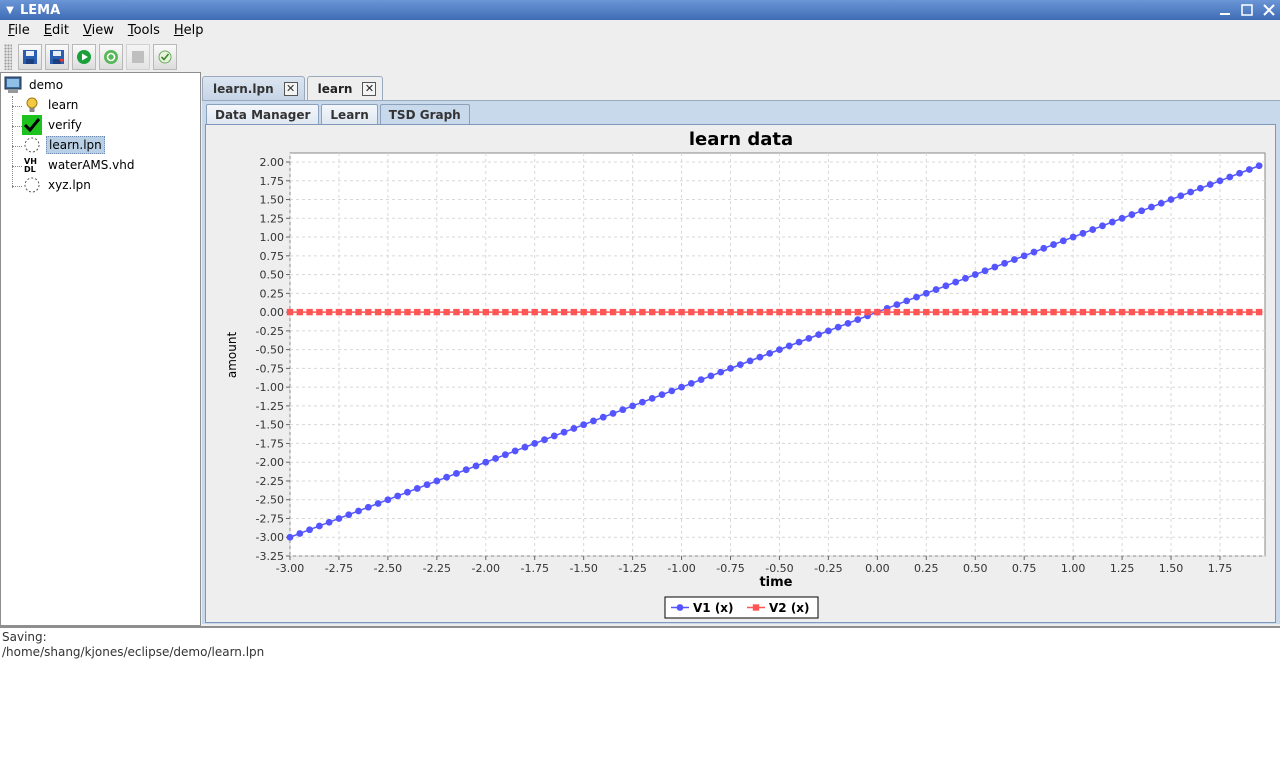 Image resolution: width=1280 pixels, height=782 pixels. Describe the element at coordinates (19, 30) in the screenshot. I see `menu-file: File` at that location.